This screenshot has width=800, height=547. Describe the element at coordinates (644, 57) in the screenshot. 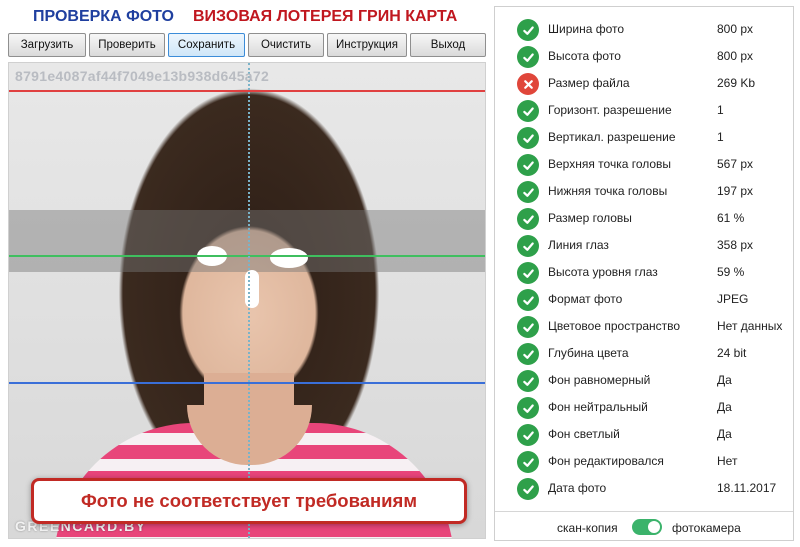

I see `check-row: Высота фото 800 px` at that location.